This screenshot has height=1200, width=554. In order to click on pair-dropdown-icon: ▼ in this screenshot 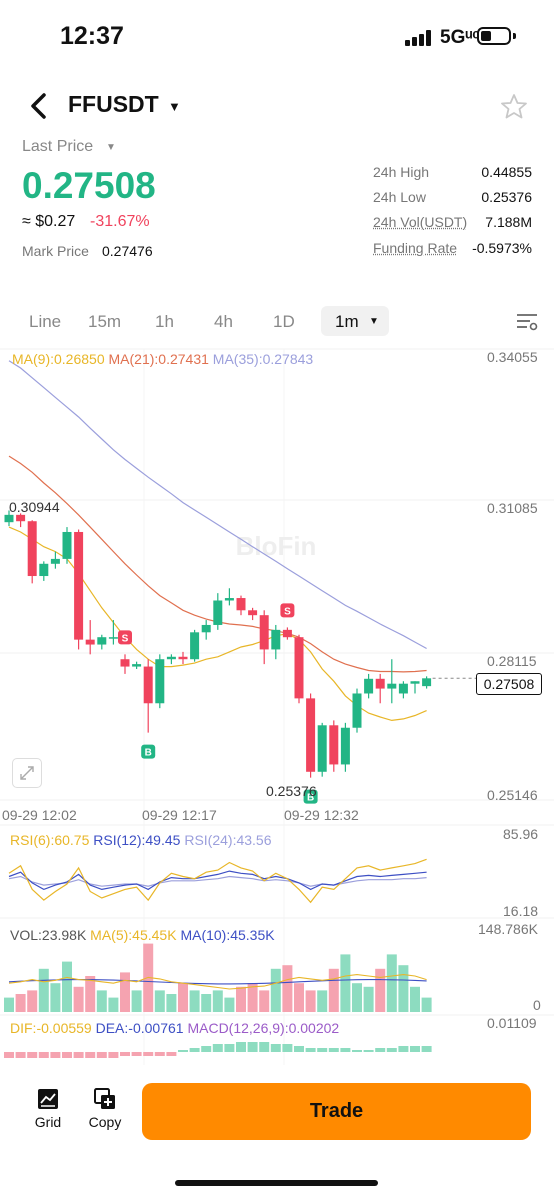, I will do `click(174, 106)`.